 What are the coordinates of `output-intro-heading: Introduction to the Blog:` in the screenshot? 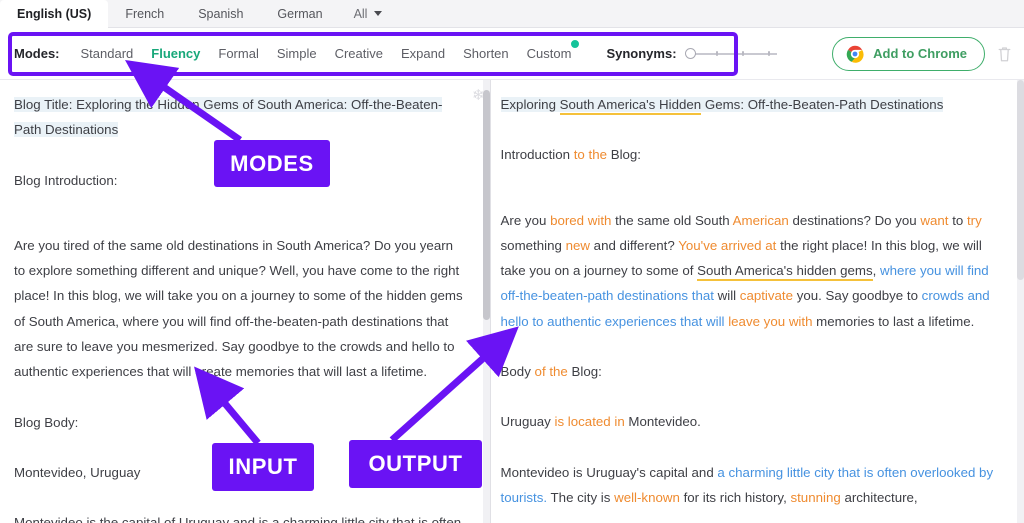 It's located at (748, 154).